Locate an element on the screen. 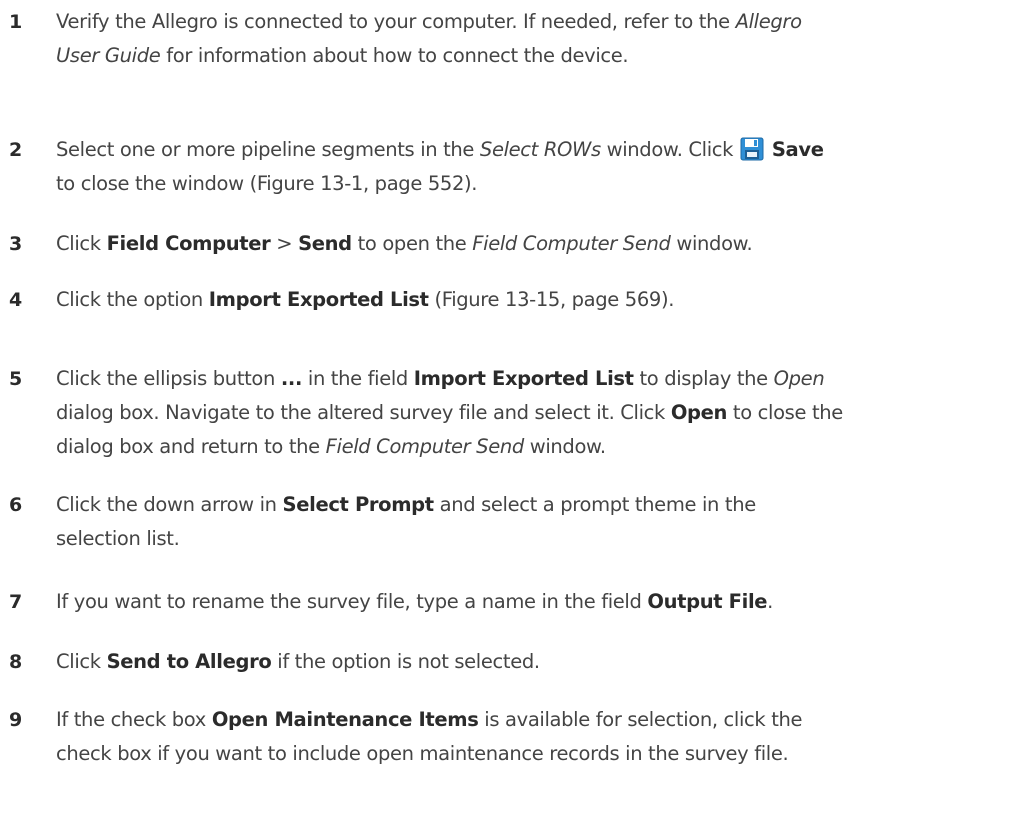 Image resolution: width=1021 pixels, height=814 pixels. ui-term: Field Computer is located at coordinates (188, 243).